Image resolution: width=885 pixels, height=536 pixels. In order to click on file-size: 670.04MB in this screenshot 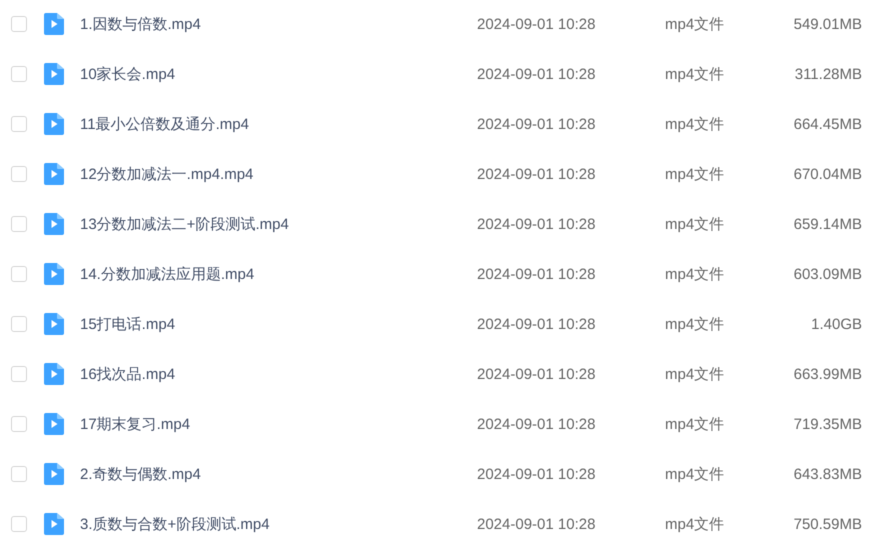, I will do `click(827, 174)`.